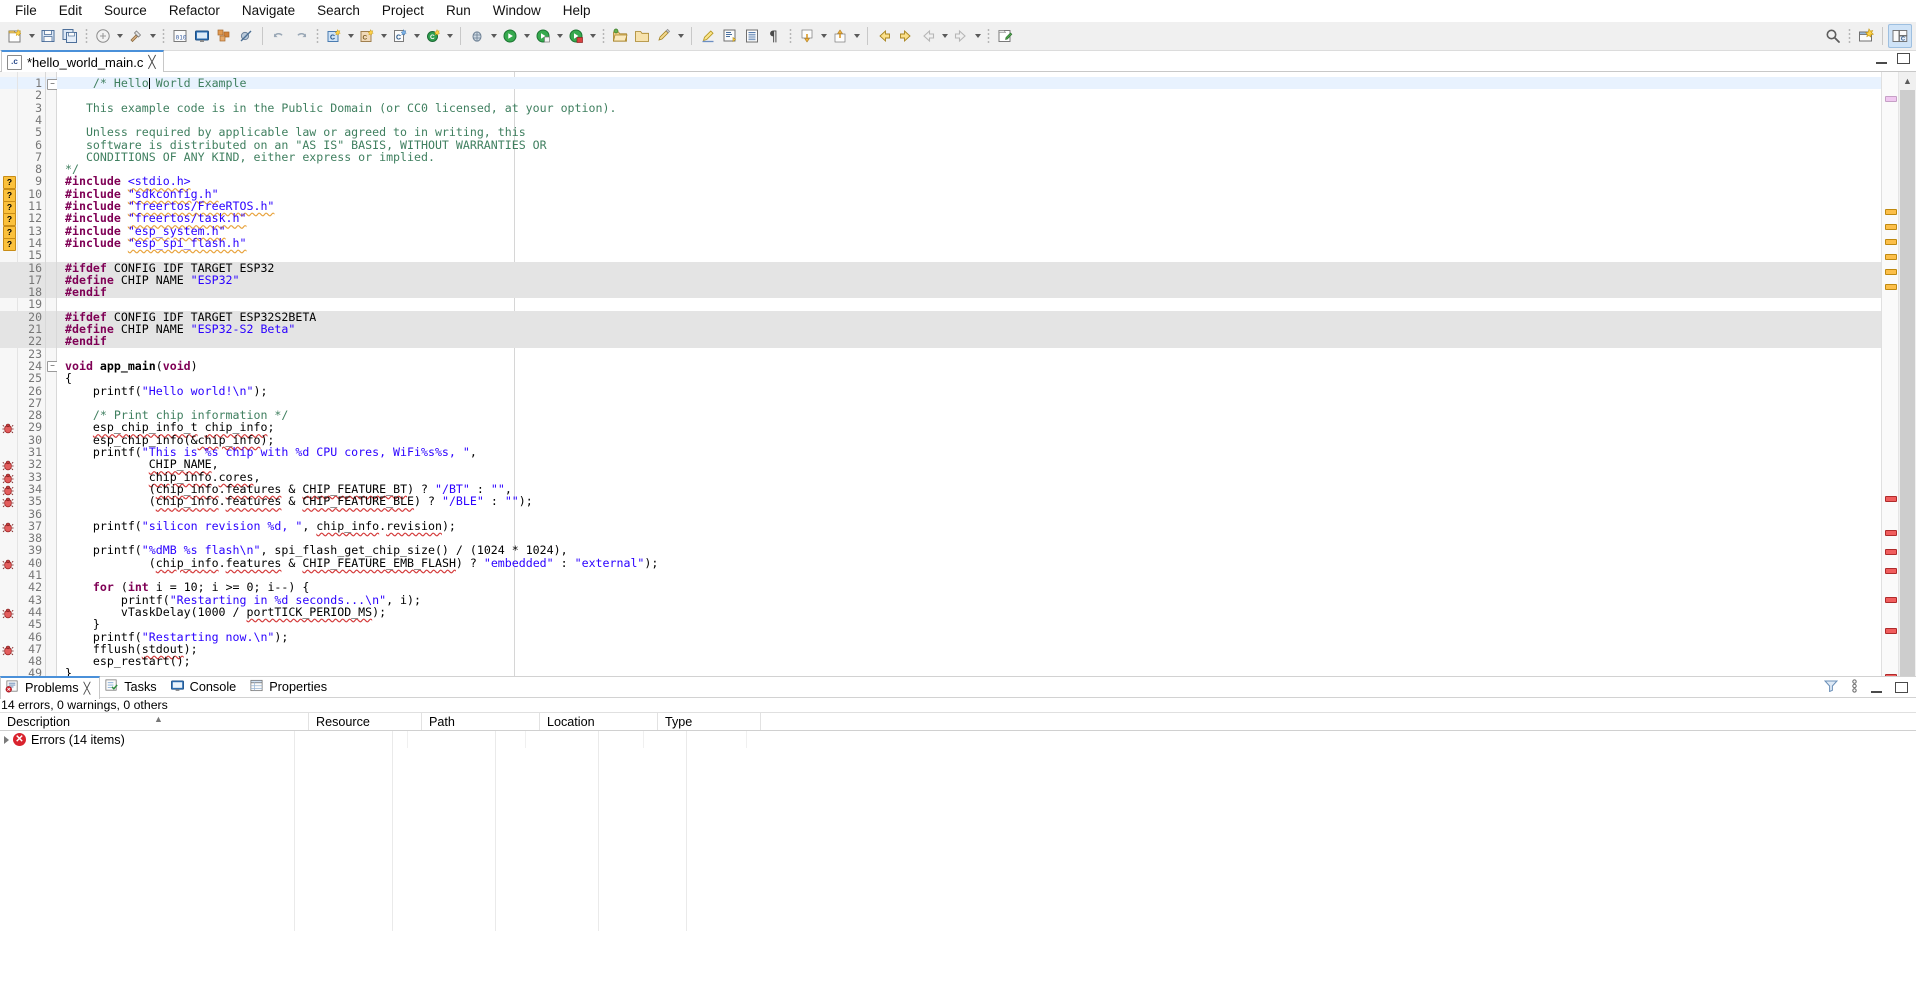 The height and width of the screenshot is (991, 1916). What do you see at coordinates (481, 721) in the screenshot?
I see `column-header-path: Path` at bounding box center [481, 721].